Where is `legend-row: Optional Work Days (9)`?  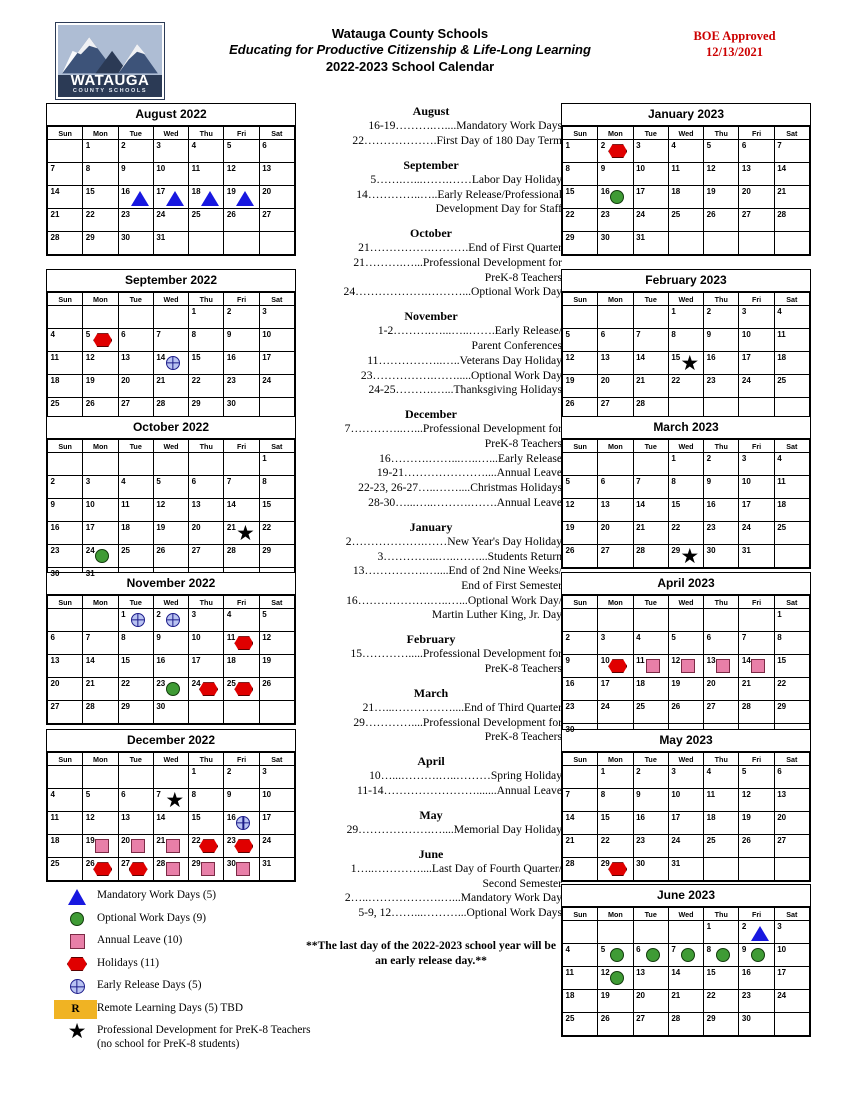
legend-row: Optional Work Days (9) is located at coordinates (184, 919).